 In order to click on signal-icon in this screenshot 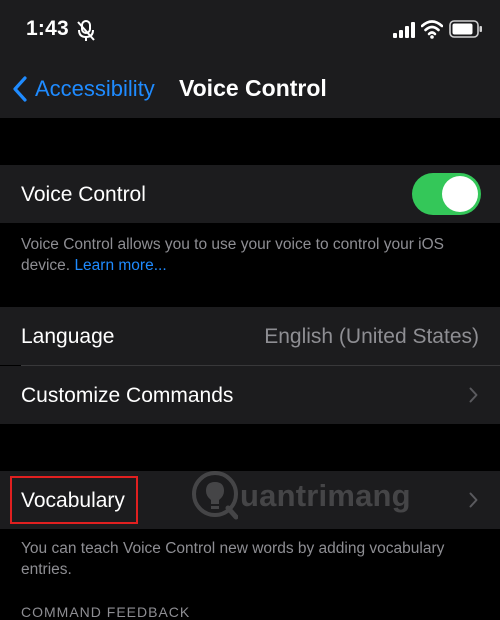, I will do `click(404, 30)`.